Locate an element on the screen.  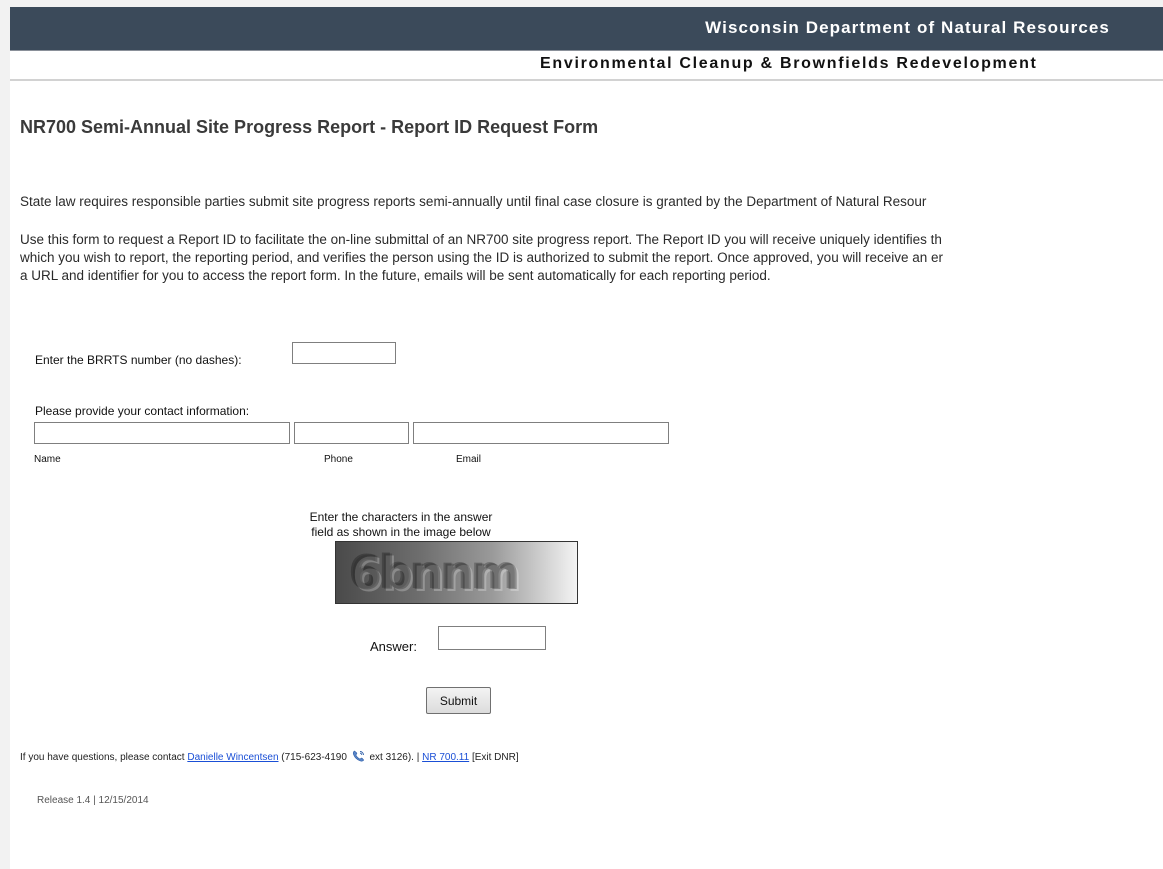
captcha-image: 6bnnm is located at coordinates (456, 572).